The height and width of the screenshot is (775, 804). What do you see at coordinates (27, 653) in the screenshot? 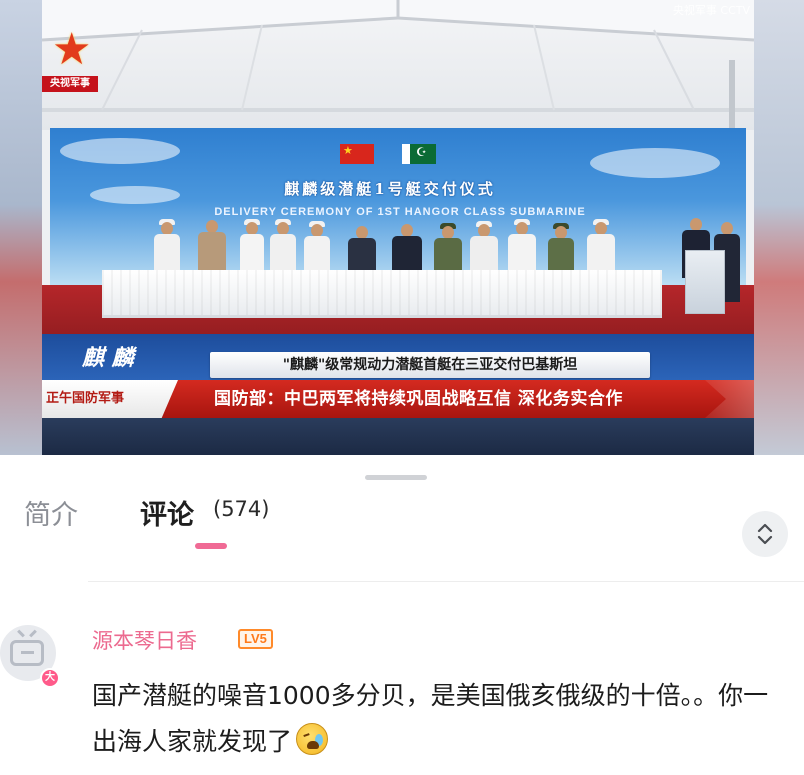
I see `tv-avatar-icon` at bounding box center [27, 653].